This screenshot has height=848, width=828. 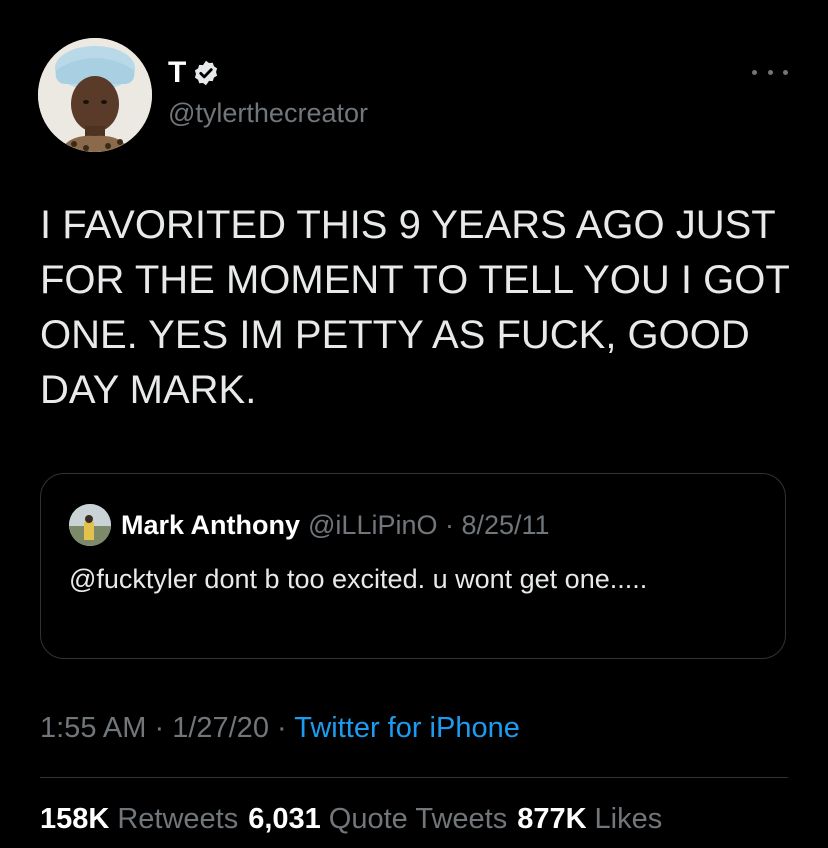 I want to click on quote-tweets-stat: 6,031 Quote Tweets, so click(x=377, y=819).